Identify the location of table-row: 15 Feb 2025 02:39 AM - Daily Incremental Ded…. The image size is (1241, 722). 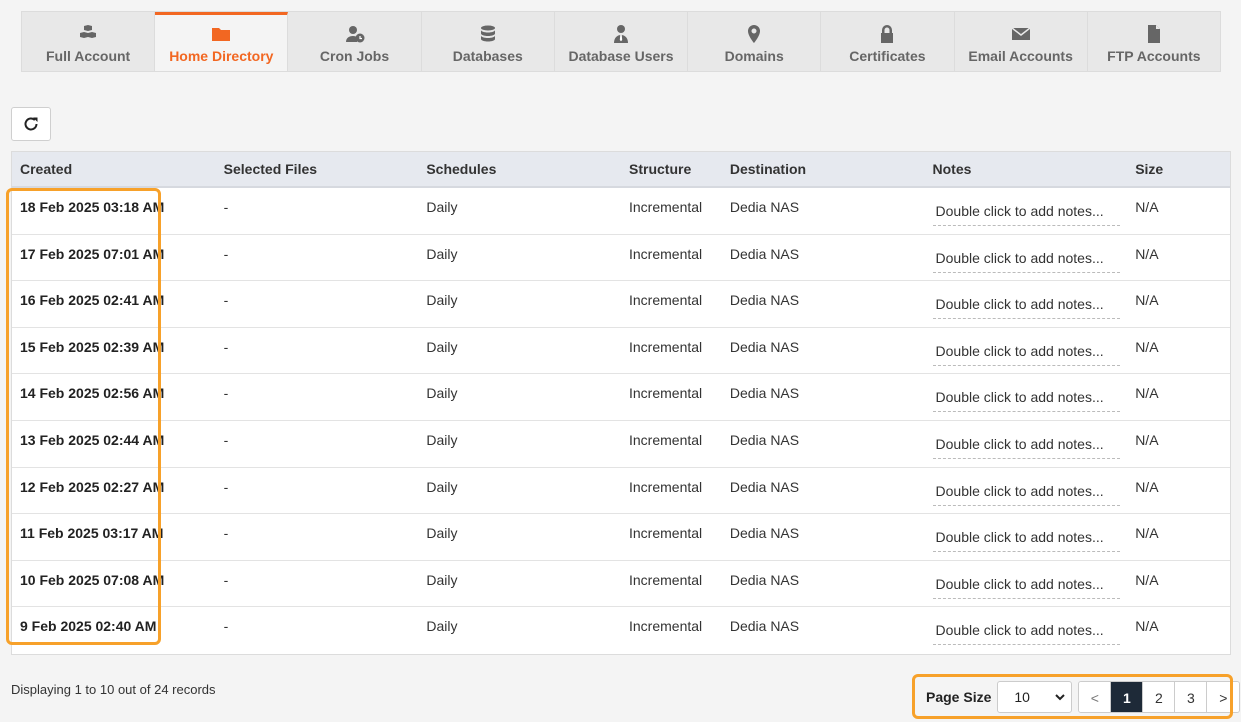
(621, 351).